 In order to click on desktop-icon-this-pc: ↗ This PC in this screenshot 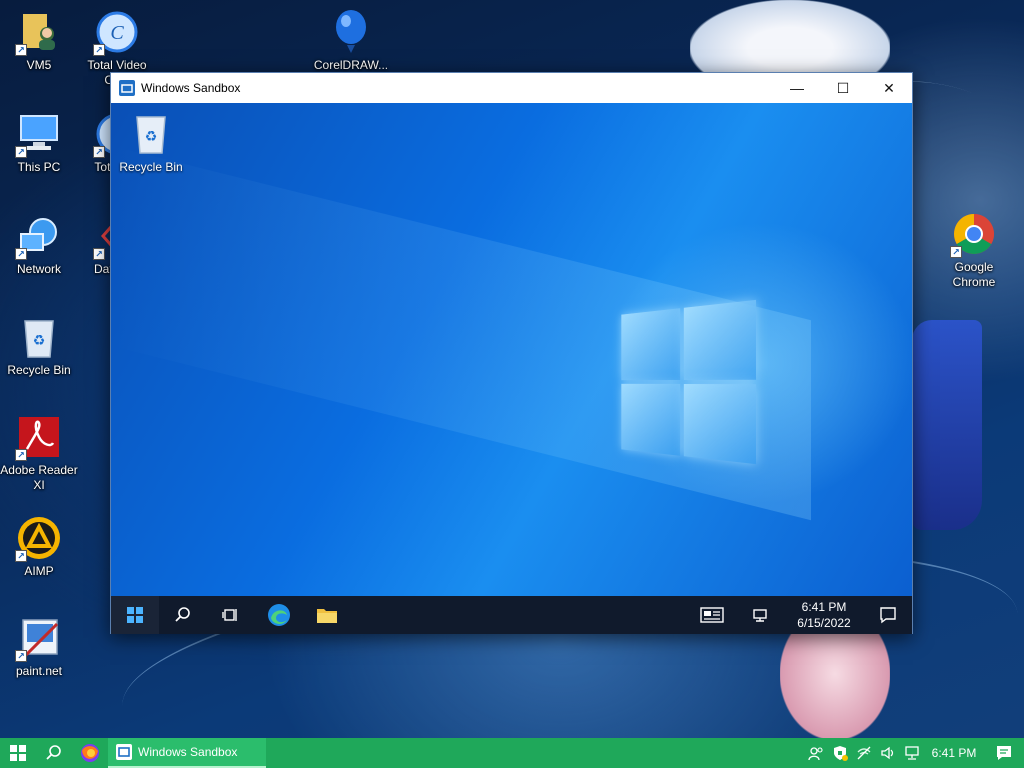, I will do `click(39, 142)`.